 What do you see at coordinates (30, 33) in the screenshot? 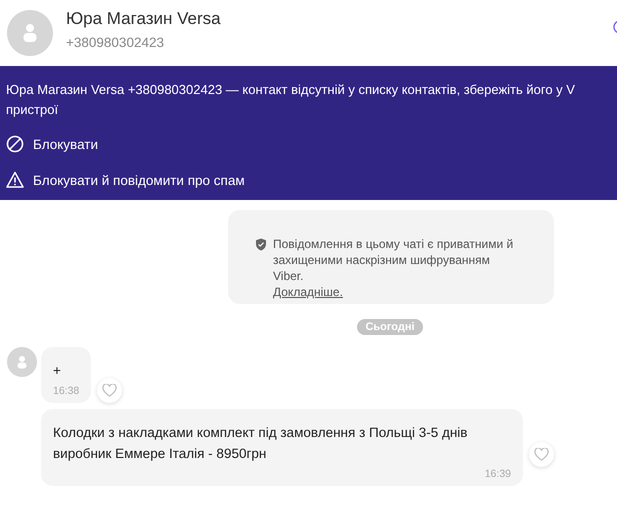
I see `avatar-icon` at bounding box center [30, 33].